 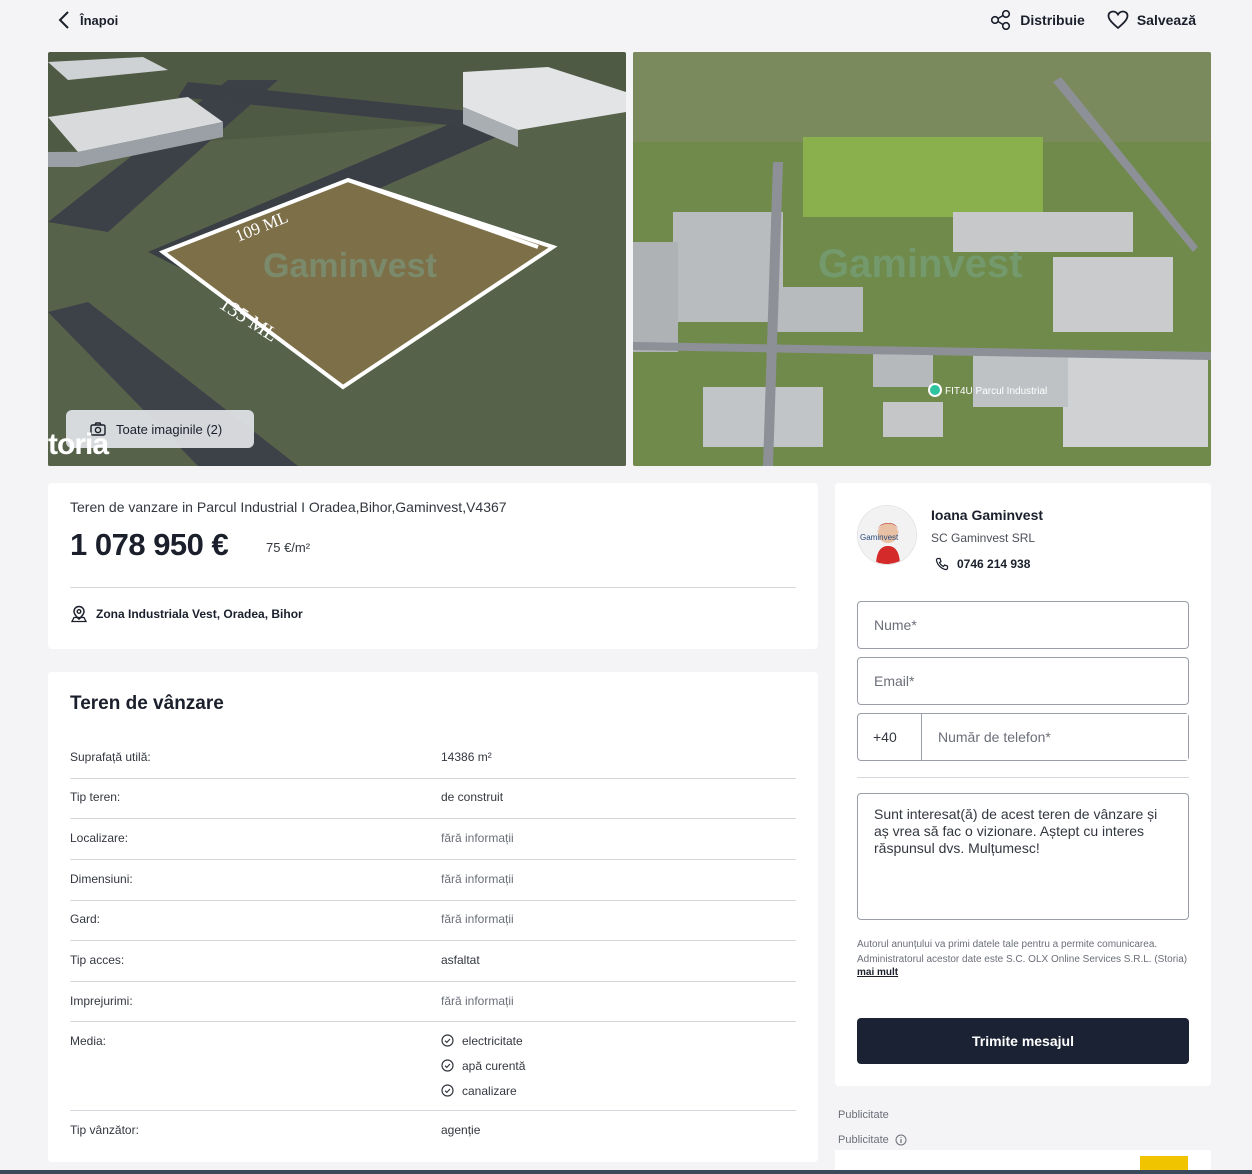 I want to click on name-field, so click(x=1023, y=625).